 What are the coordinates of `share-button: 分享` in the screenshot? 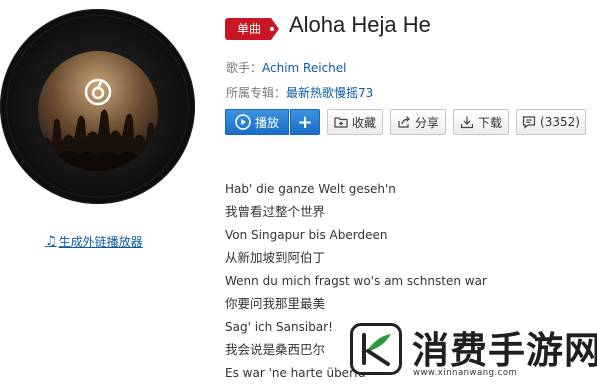 It's located at (418, 122).